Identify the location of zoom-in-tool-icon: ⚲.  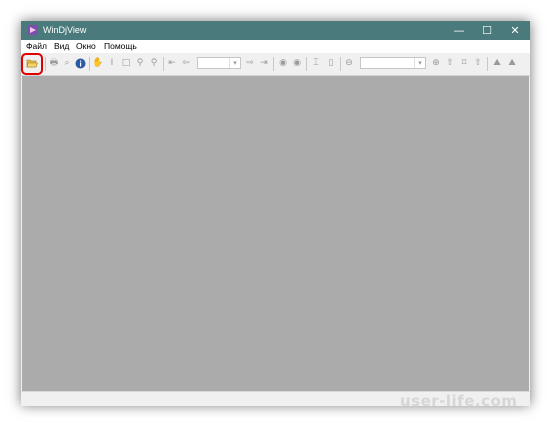
(140, 63).